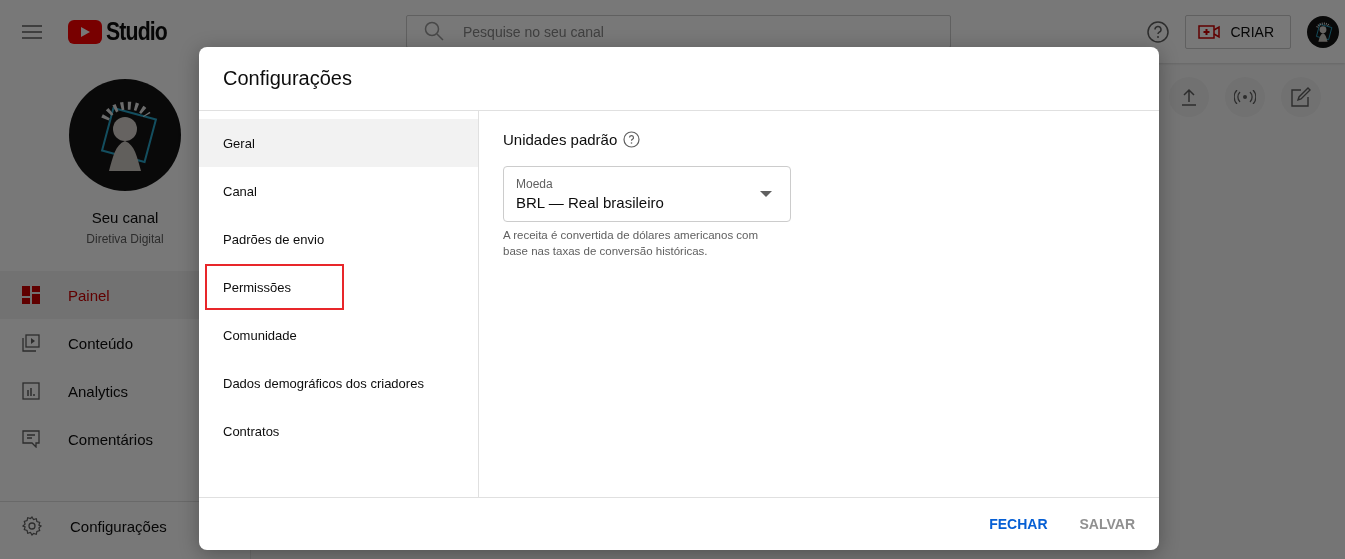  What do you see at coordinates (766, 194) in the screenshot?
I see `dropdown-arrow-icon` at bounding box center [766, 194].